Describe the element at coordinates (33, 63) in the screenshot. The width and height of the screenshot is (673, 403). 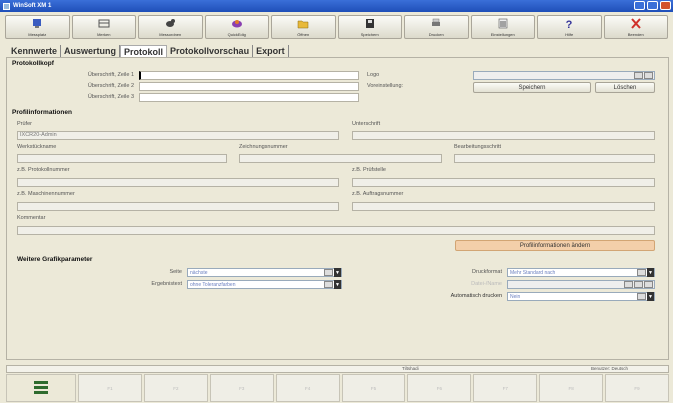
I see `section-title-protokollkopf: Protokollkopf` at that location.